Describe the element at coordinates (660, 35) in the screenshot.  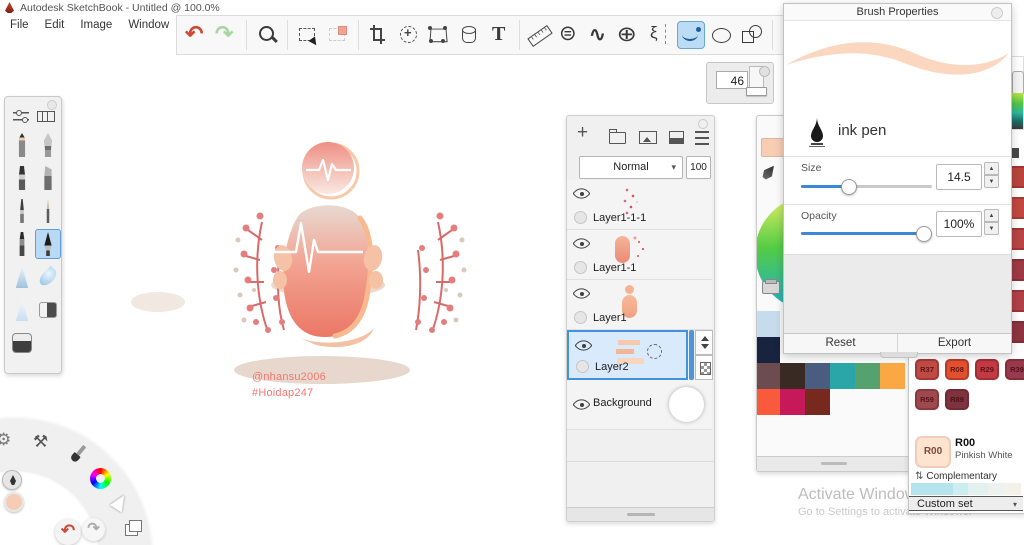
I see `symmetry-icon` at that location.